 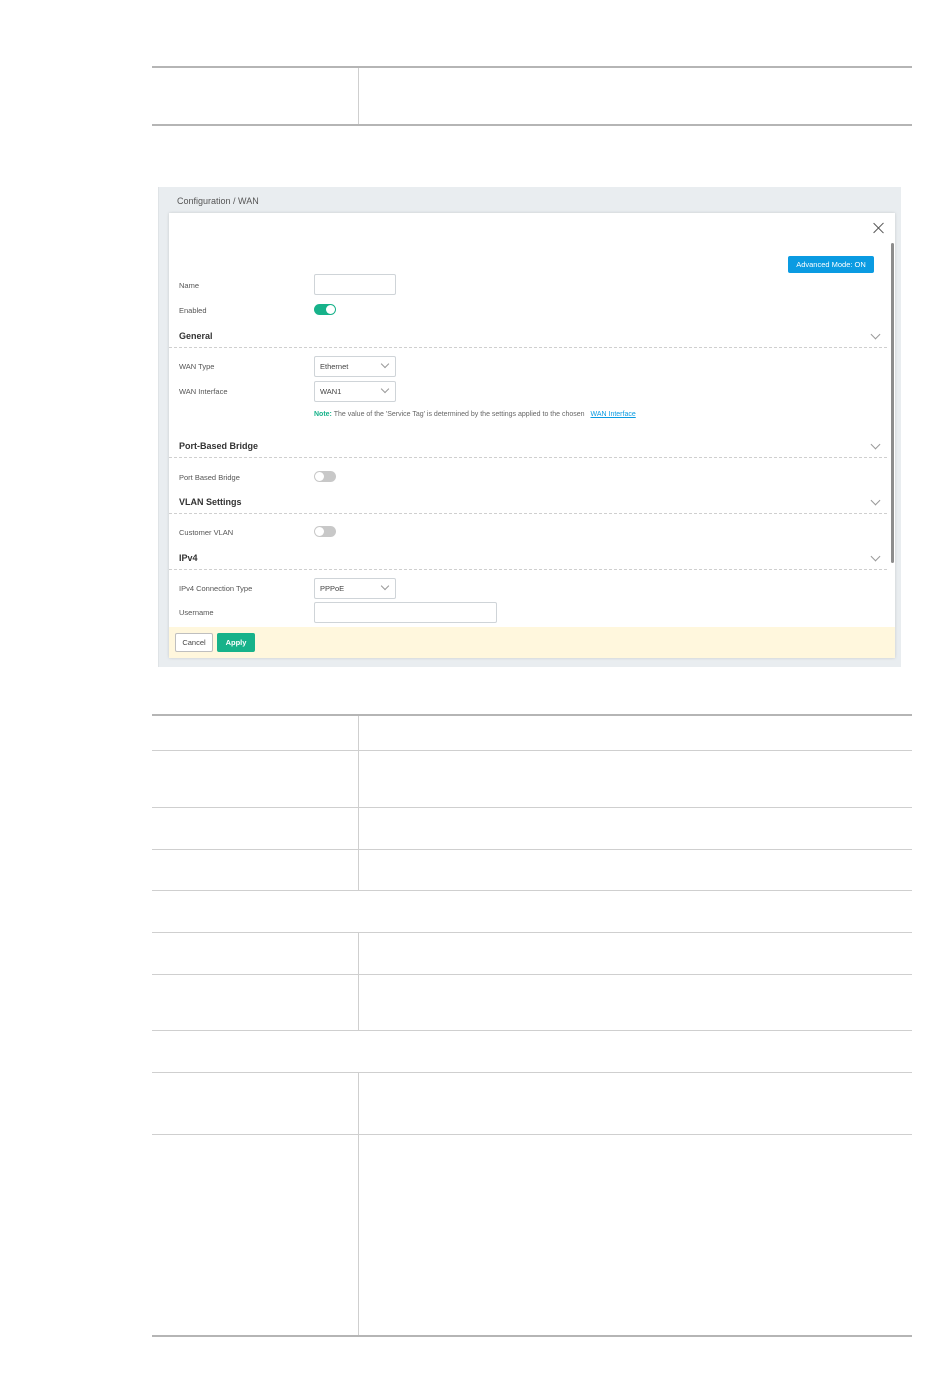 What do you see at coordinates (196, 612) in the screenshot?
I see `username-label: Username` at bounding box center [196, 612].